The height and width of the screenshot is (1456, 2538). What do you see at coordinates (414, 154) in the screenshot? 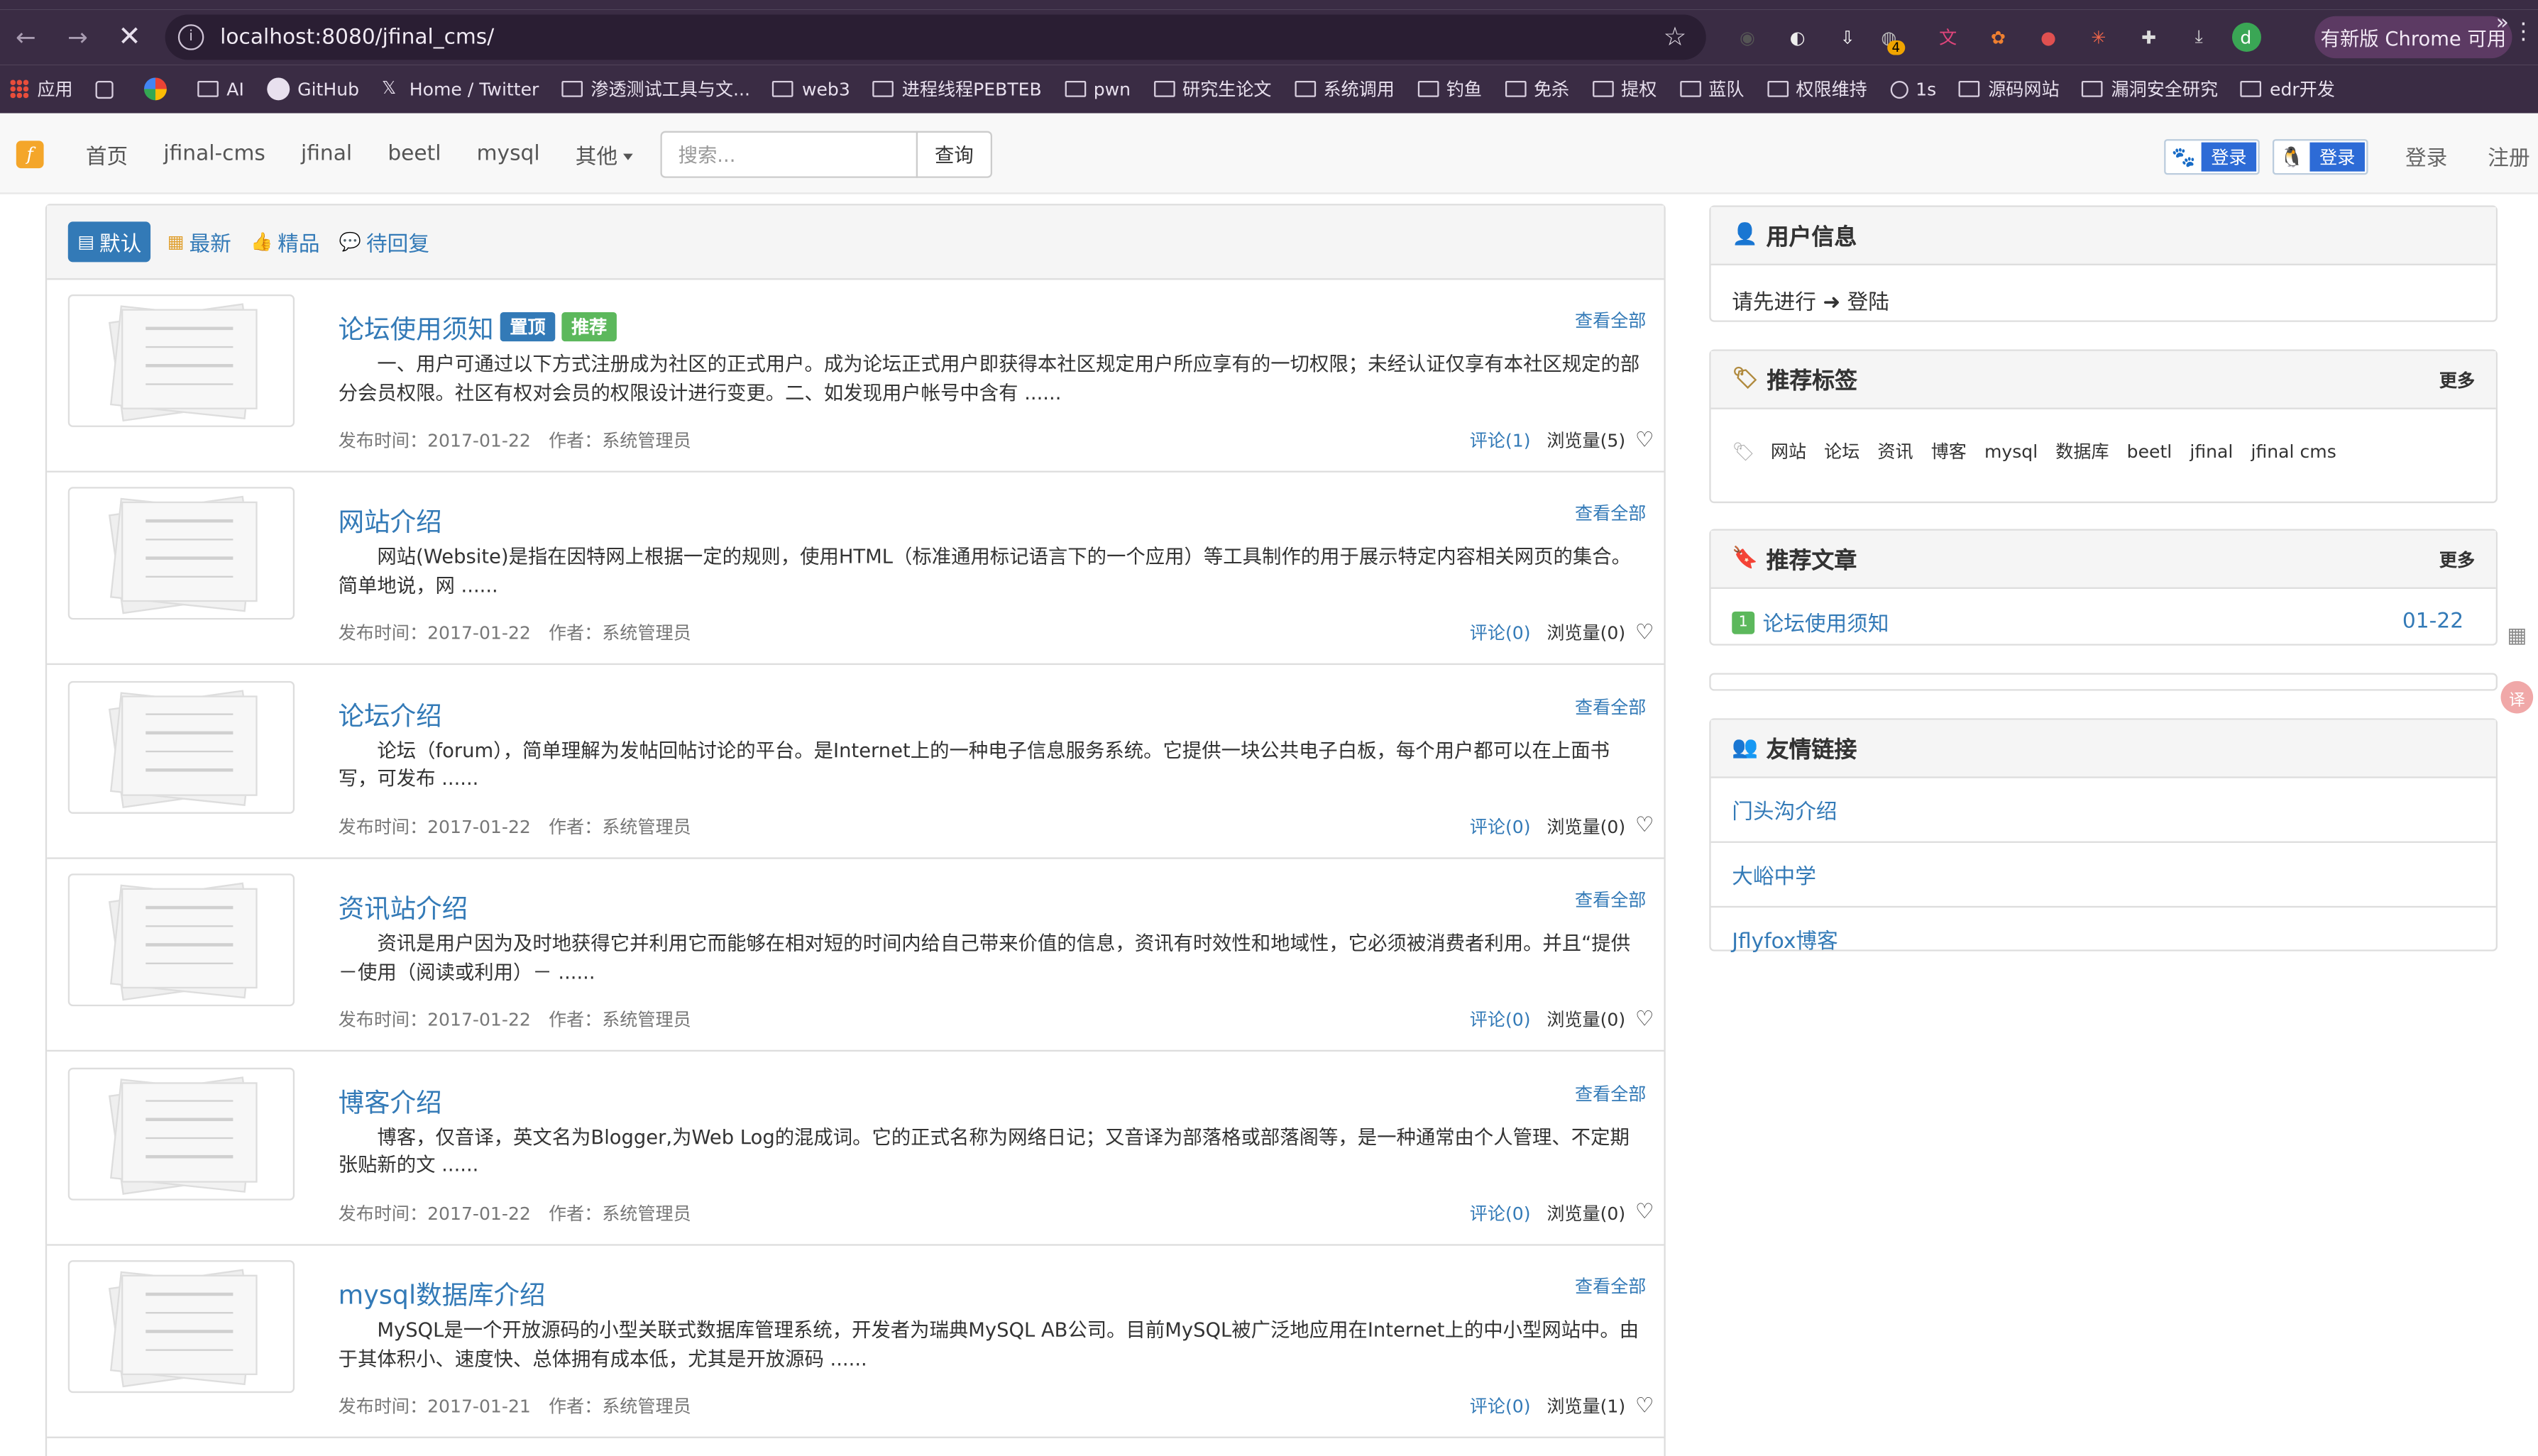
I see `nav-beetl: beetl` at bounding box center [414, 154].